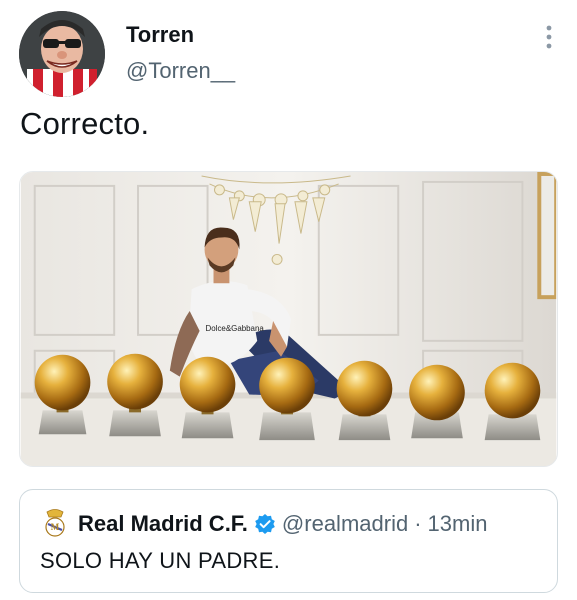 Image resolution: width=577 pixels, height=600 pixels. I want to click on shirt-print-text: Dolce&Gabbana, so click(235, 328).